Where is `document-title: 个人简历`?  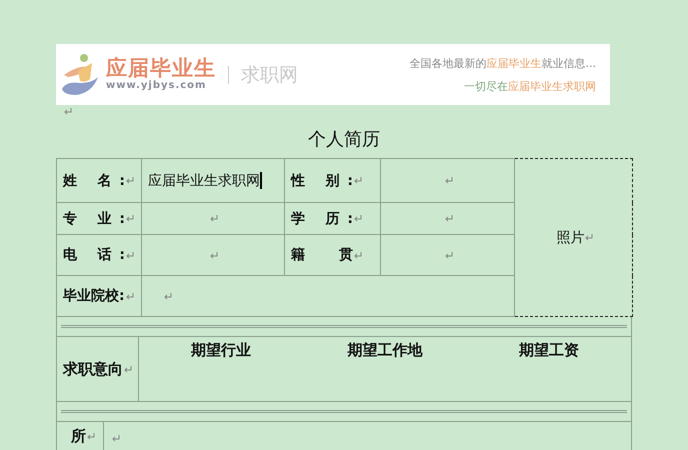
document-title: 个人简历 is located at coordinates (344, 139).